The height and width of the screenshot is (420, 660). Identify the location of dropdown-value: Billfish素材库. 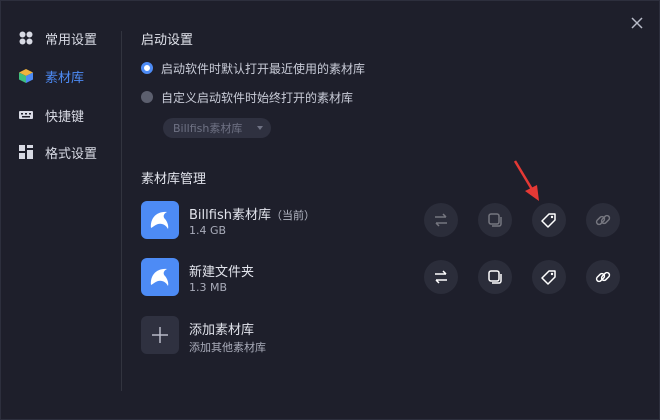
(208, 128).